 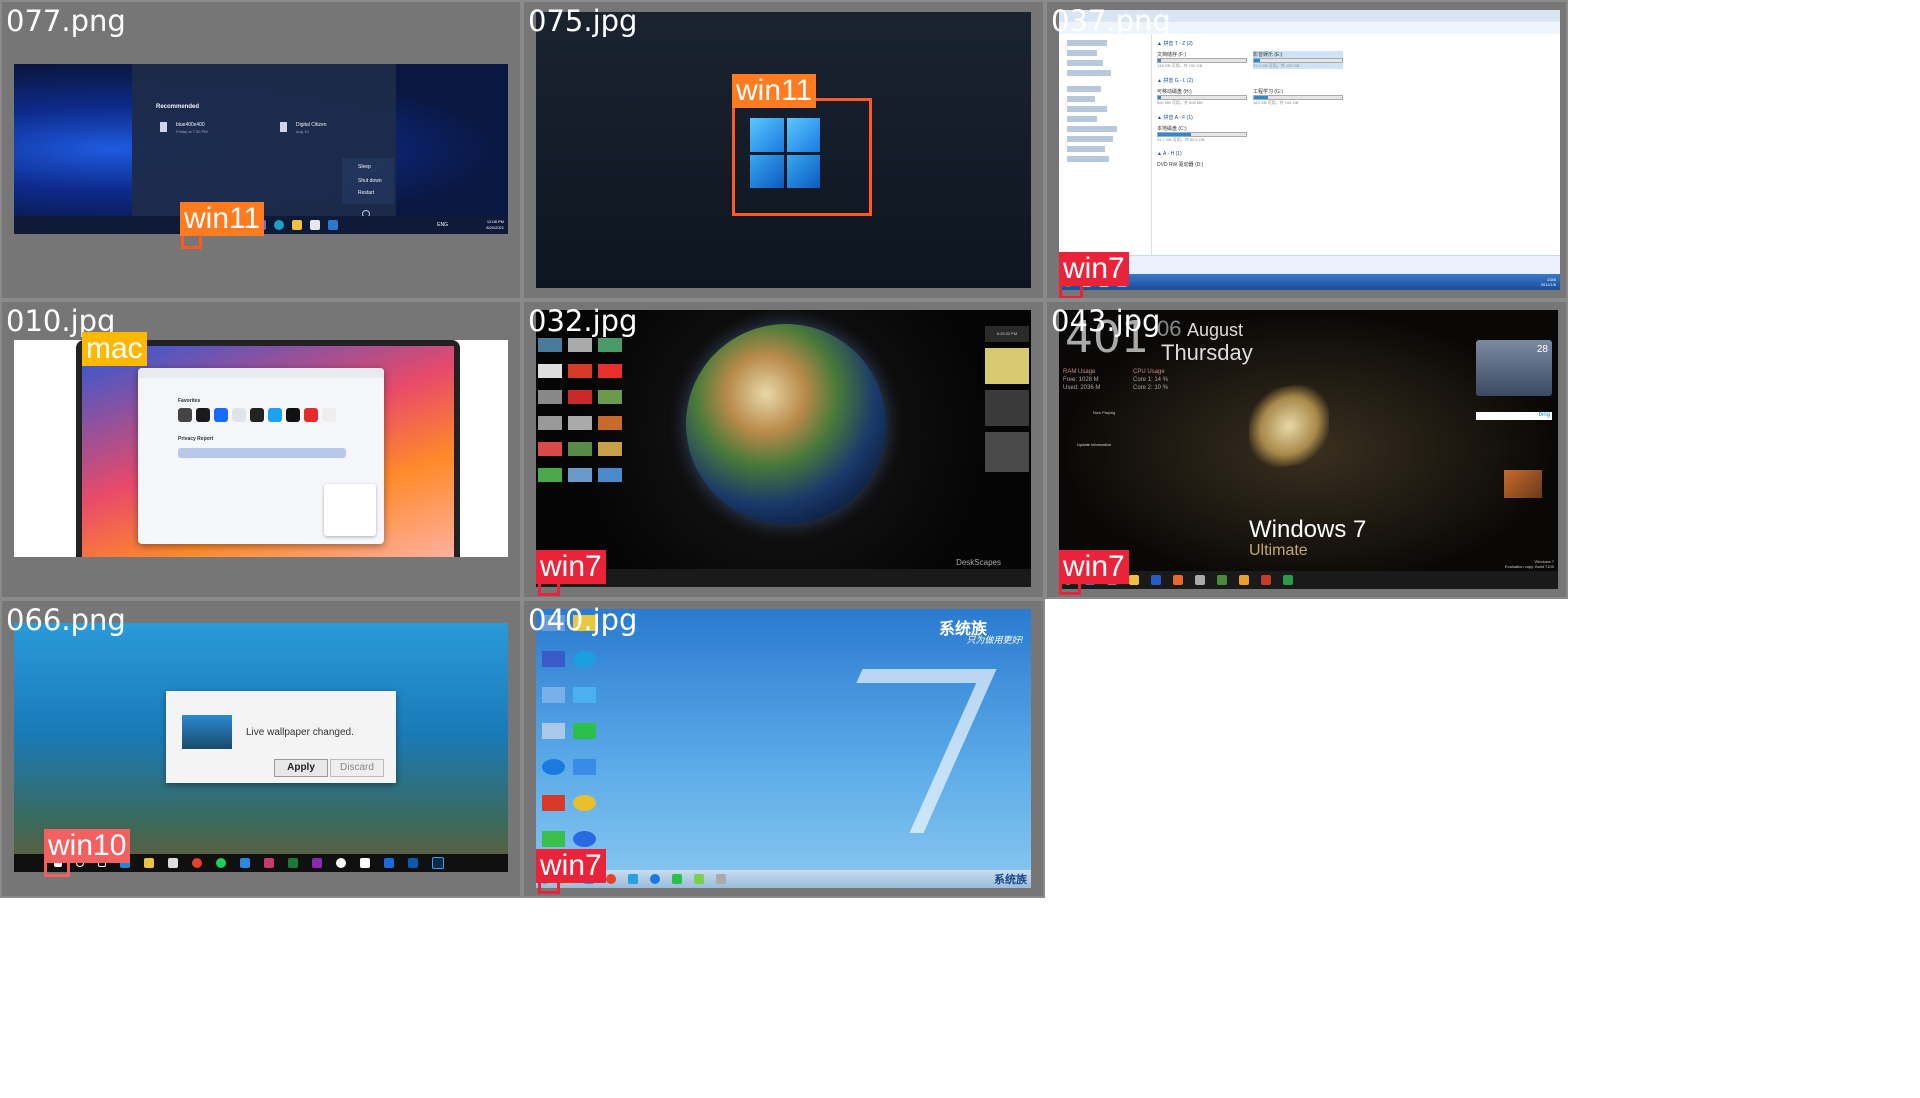 What do you see at coordinates (1298, 60) in the screenshot?
I see `drive-item: 影音娱乐 (E:) 93.3 GB 可用，共 100 GB` at bounding box center [1298, 60].